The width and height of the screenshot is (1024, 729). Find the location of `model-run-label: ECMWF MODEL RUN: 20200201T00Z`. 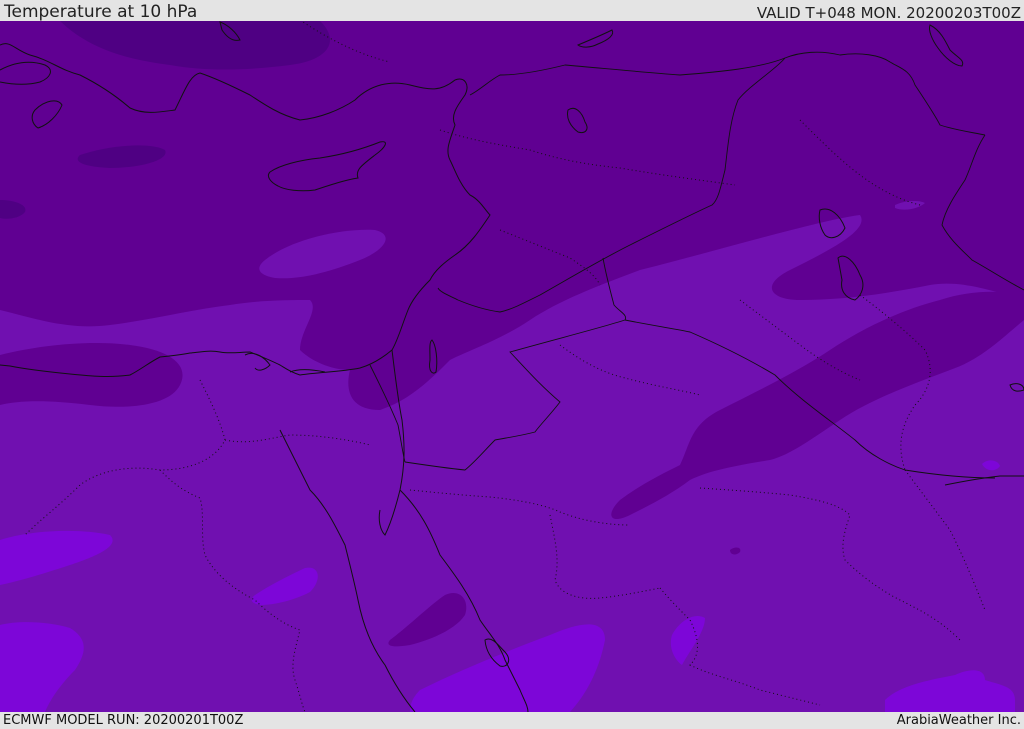

model-run-label: ECMWF MODEL RUN: 20200201T00Z is located at coordinates (123, 720).